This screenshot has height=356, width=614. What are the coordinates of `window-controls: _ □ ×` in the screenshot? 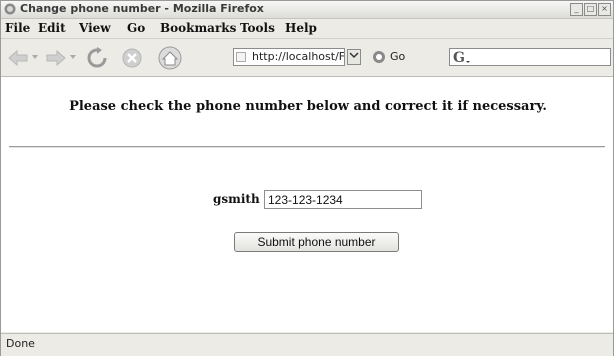 It's located at (590, 9).